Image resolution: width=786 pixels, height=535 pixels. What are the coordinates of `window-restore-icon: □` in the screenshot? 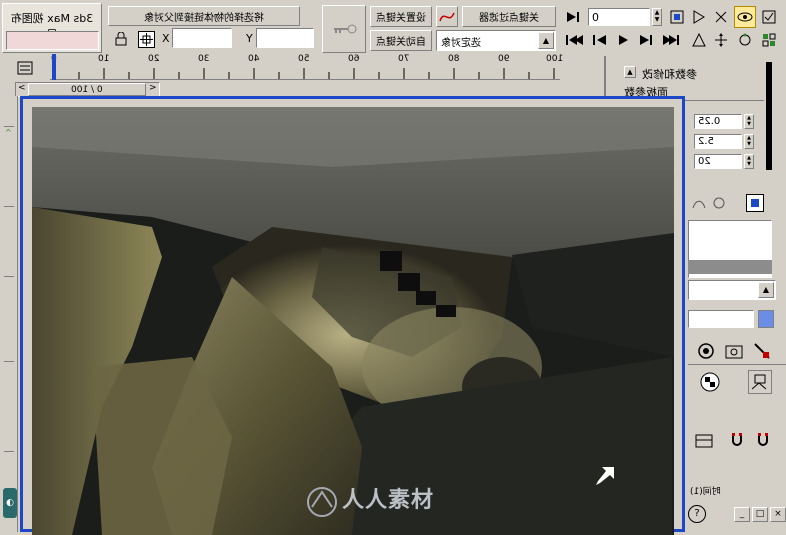 It's located at (760, 514).